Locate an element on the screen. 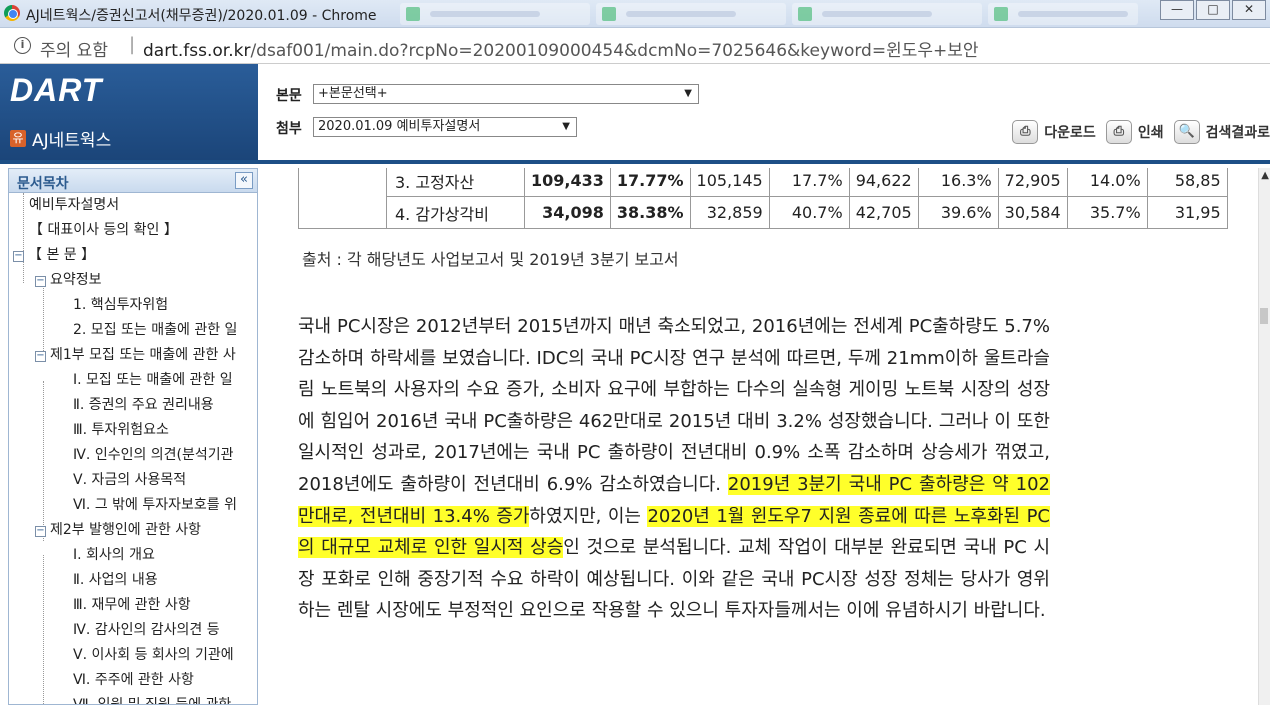 The image size is (1270, 705). toc-item: Ⅰ. 모집 또는 매출에 관한 일 is located at coordinates (153, 380).